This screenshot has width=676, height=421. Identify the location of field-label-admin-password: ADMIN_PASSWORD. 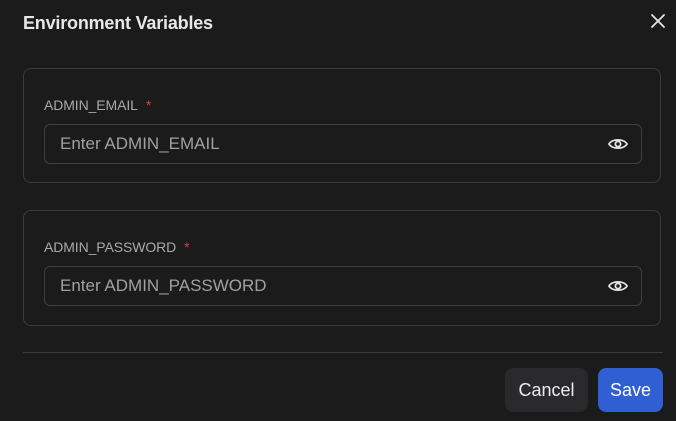
(110, 247).